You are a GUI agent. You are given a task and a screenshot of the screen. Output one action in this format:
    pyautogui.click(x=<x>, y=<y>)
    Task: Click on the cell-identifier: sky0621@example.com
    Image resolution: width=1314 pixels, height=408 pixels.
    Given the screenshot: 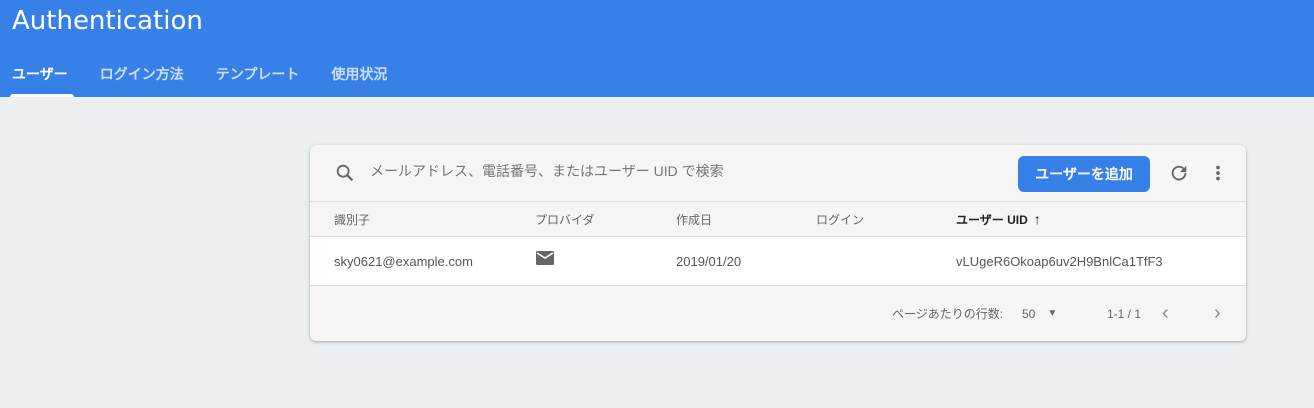 What is the action you would take?
    pyautogui.click(x=403, y=261)
    